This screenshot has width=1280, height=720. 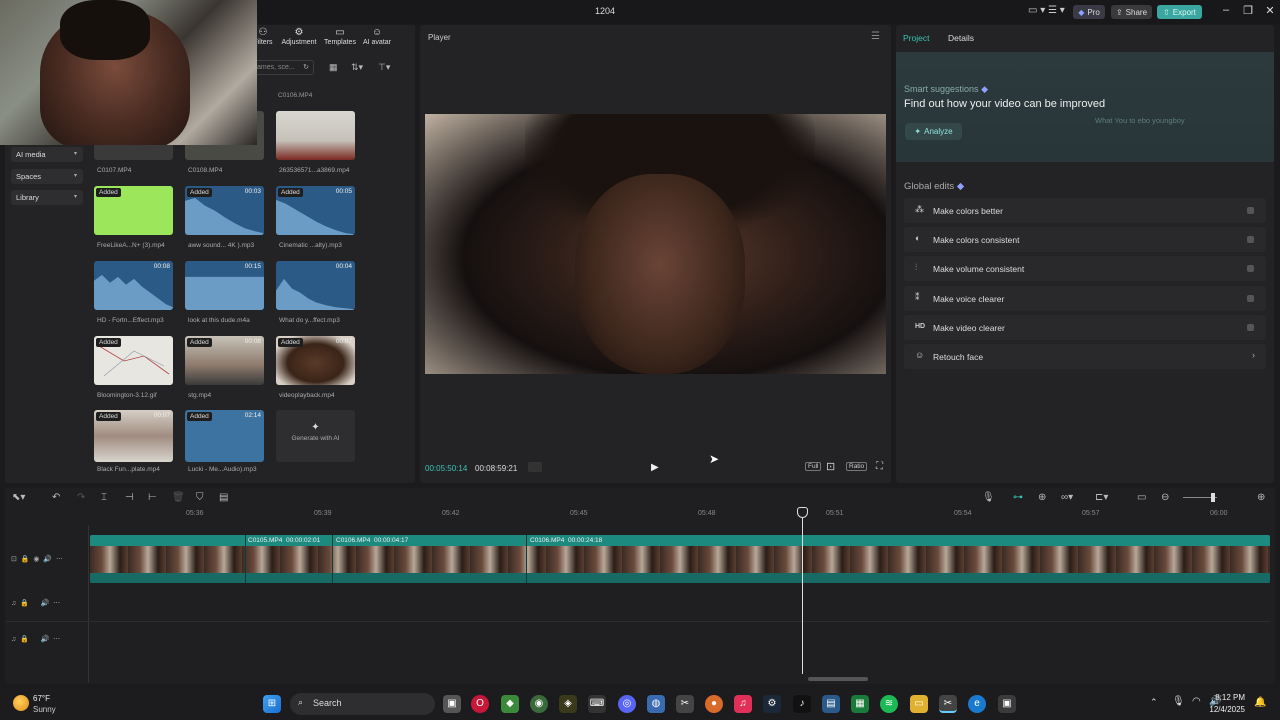 What do you see at coordinates (1165, 497) in the screenshot?
I see `zoom-out-icon: ⊖` at bounding box center [1165, 497].